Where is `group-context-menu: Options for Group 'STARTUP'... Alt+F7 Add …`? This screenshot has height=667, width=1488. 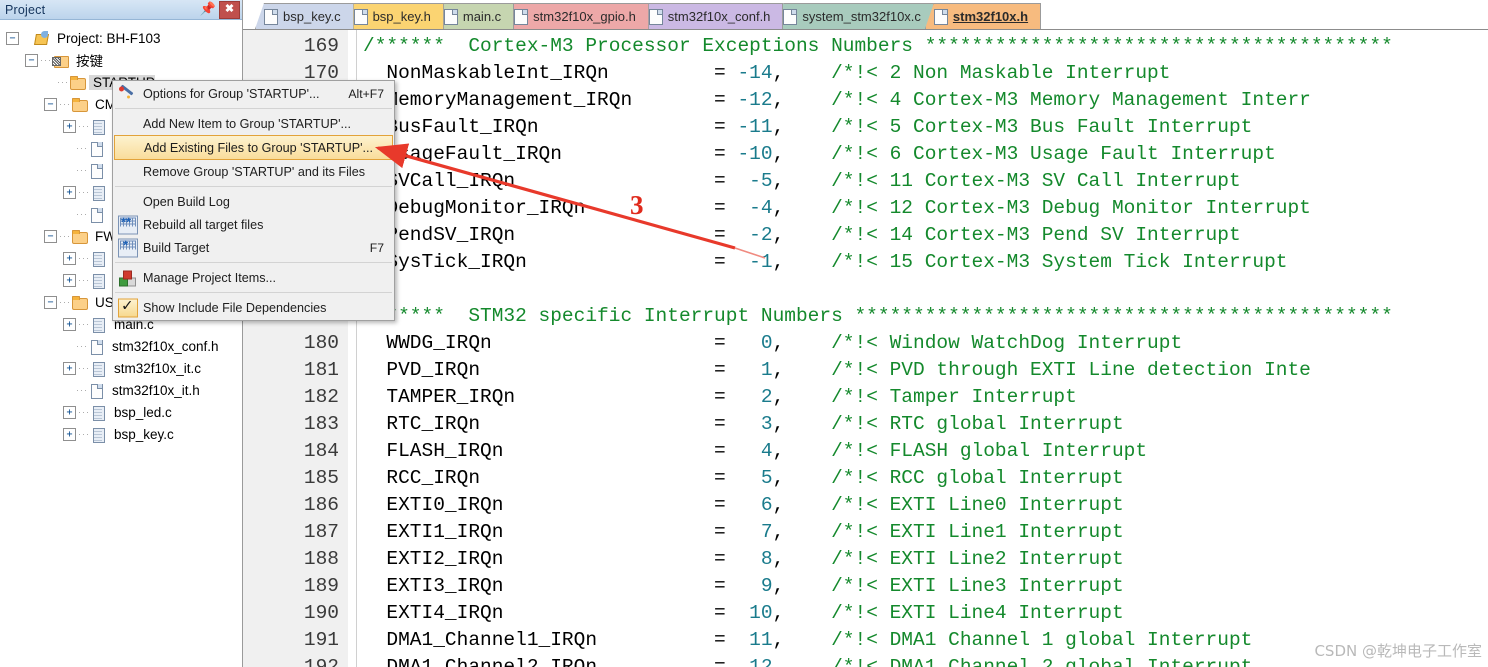
group-context-menu: Options for Group 'STARTUP'... Alt+F7 Add … is located at coordinates (253, 200).